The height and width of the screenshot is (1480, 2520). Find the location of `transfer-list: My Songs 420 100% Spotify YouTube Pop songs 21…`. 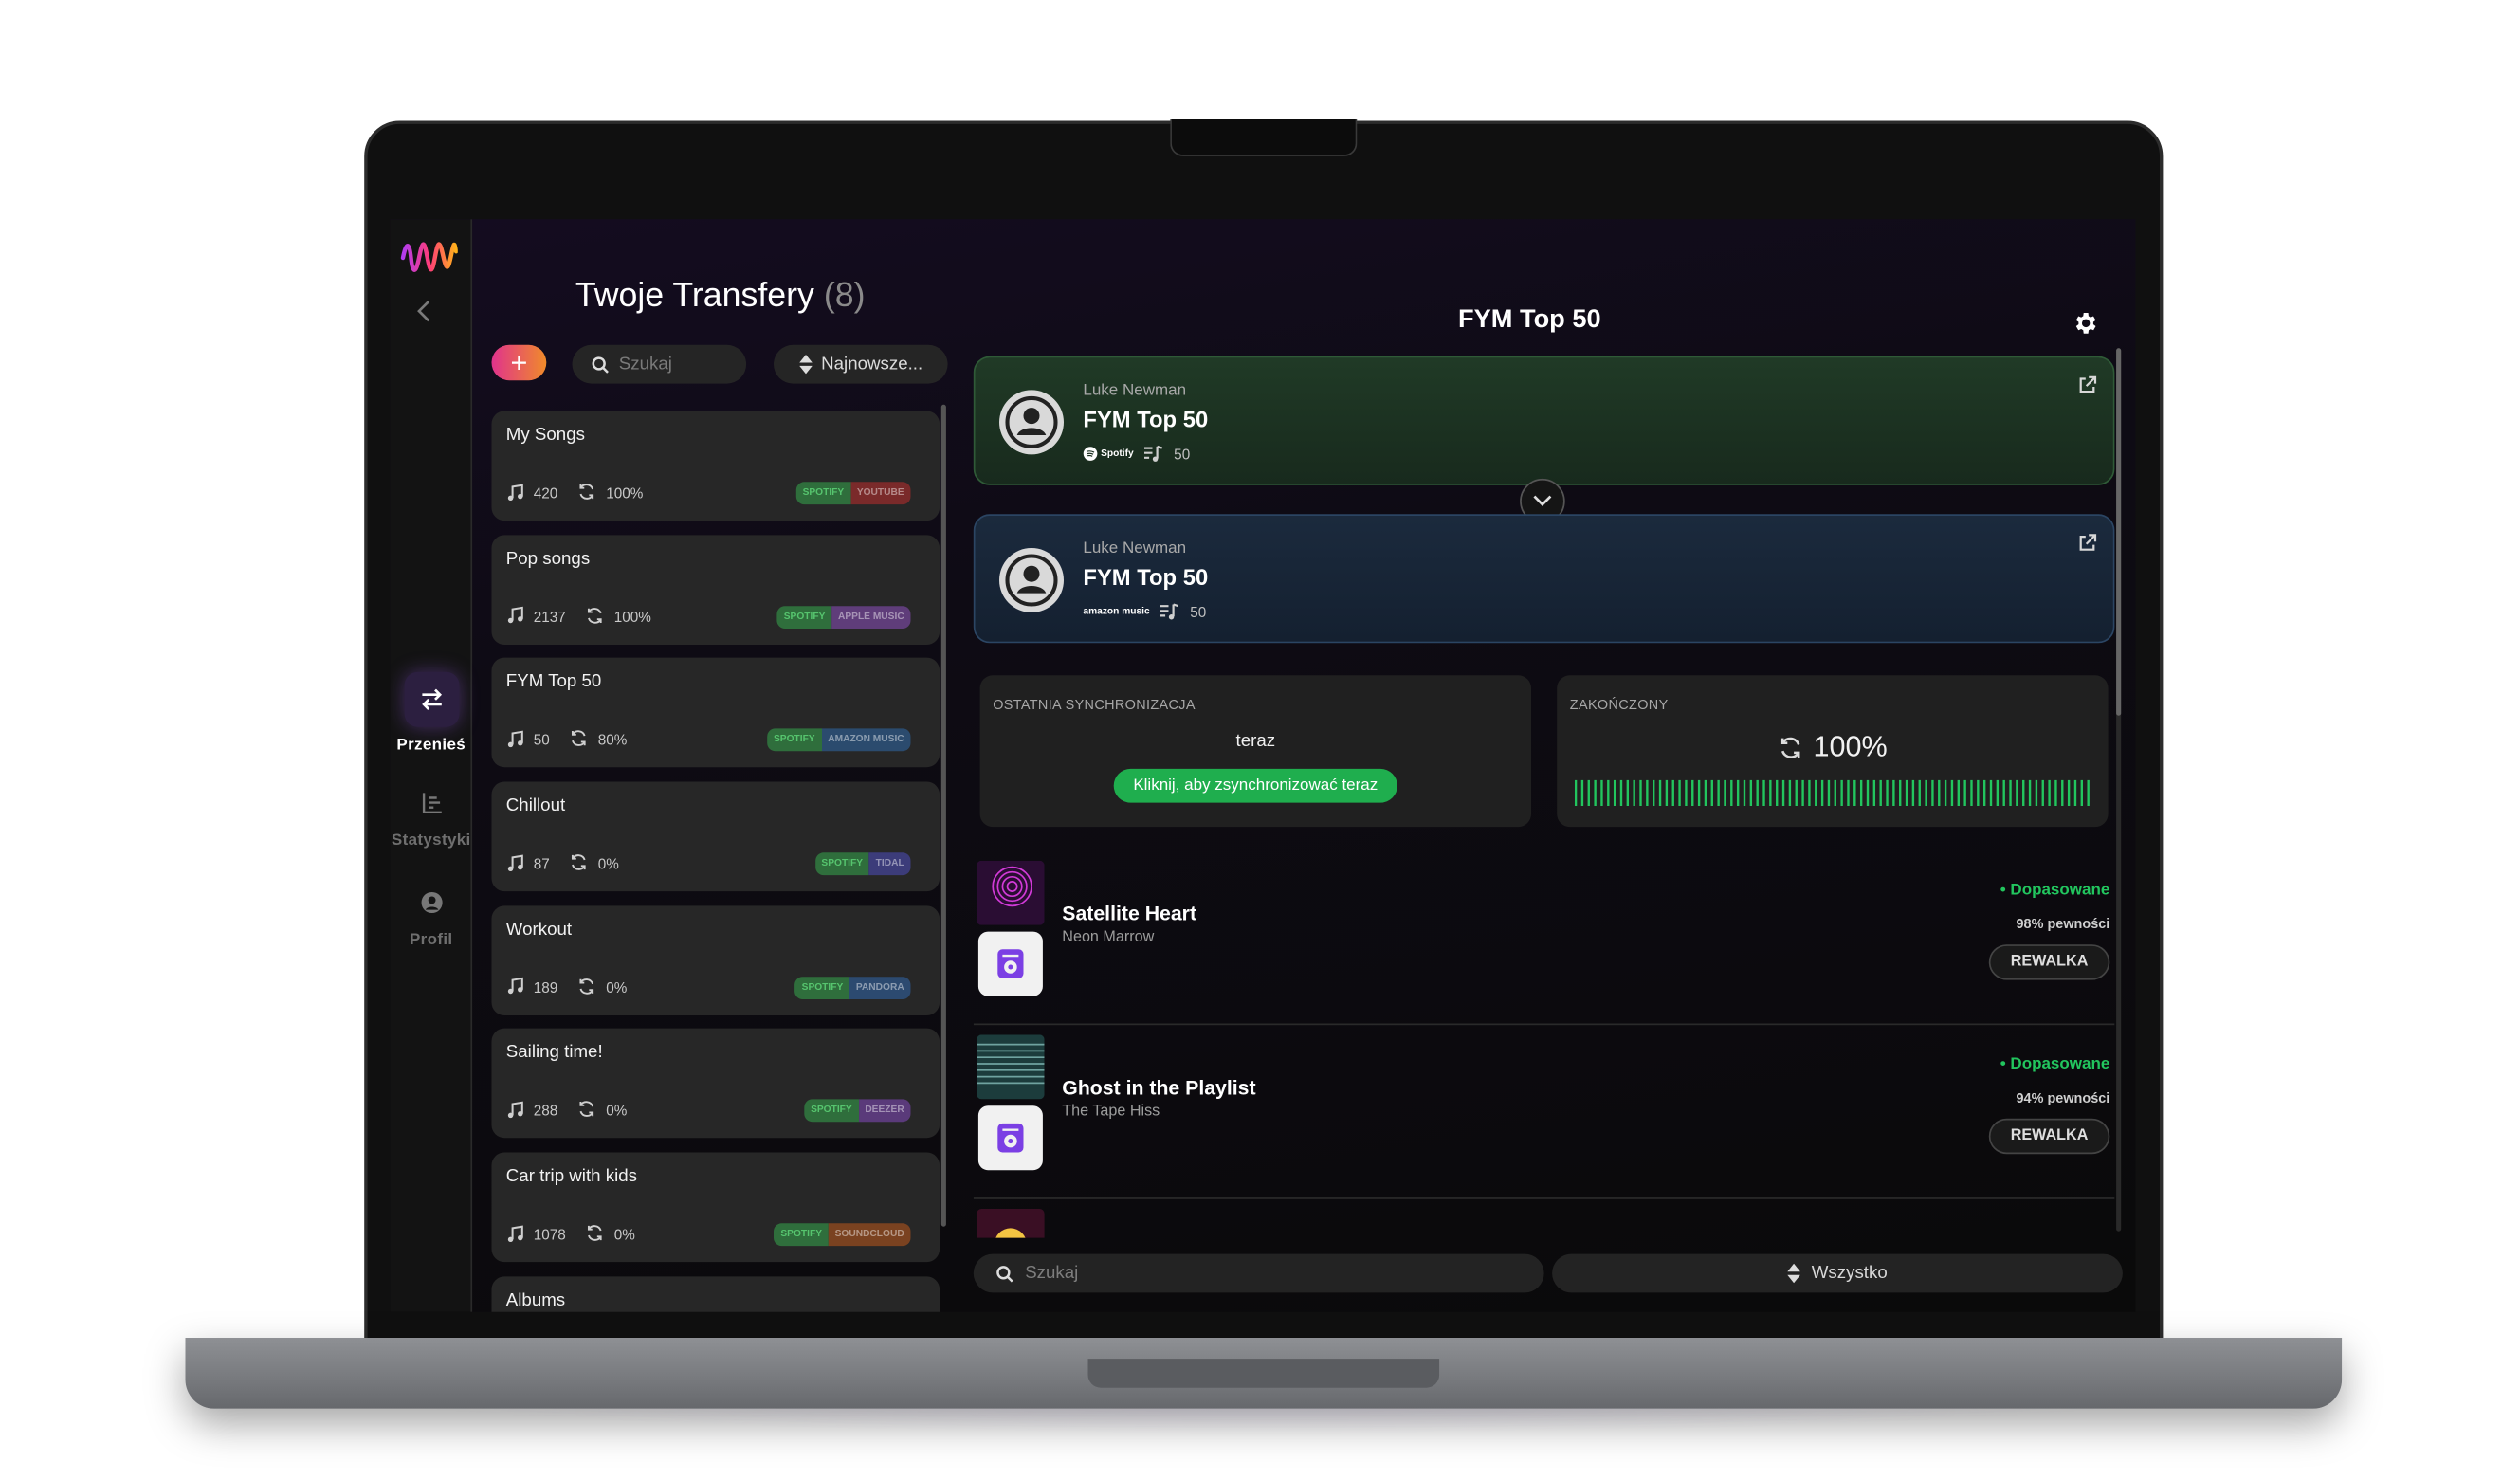

transfer-list: My Songs 420 100% Spotify YouTube Pop songs 21… is located at coordinates (715, 861).